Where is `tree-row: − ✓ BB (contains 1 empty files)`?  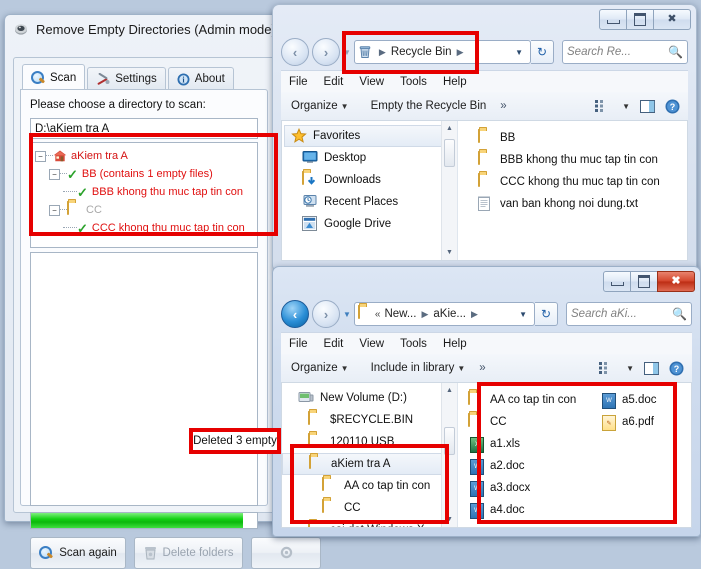
tree-row: − ✓ BB (contains 1 empty files) is located at coordinates (146, 174).